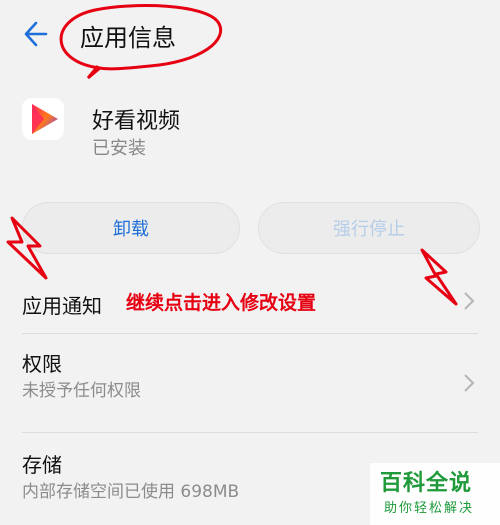 The height and width of the screenshot is (525, 500). I want to click on watermark: 百科全说 助你轻松解决, so click(435, 494).